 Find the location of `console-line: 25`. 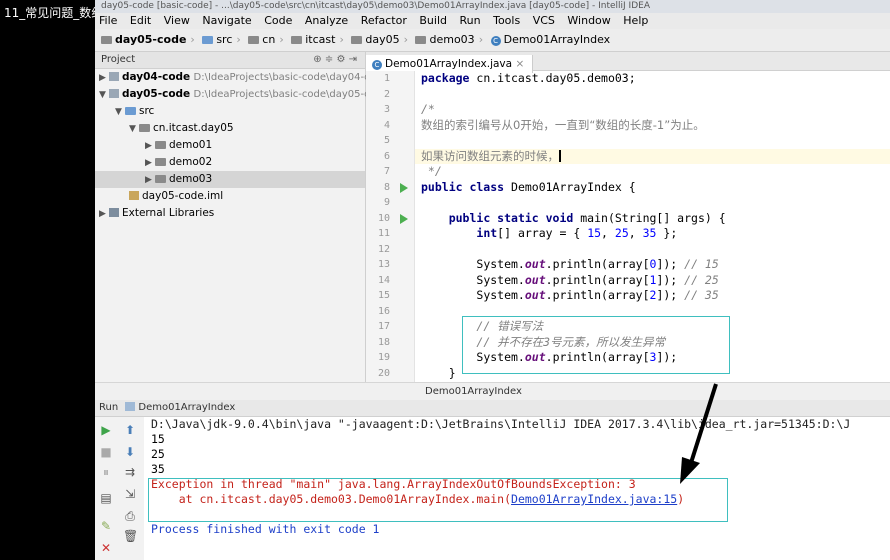

console-line: 25 is located at coordinates (158, 454).